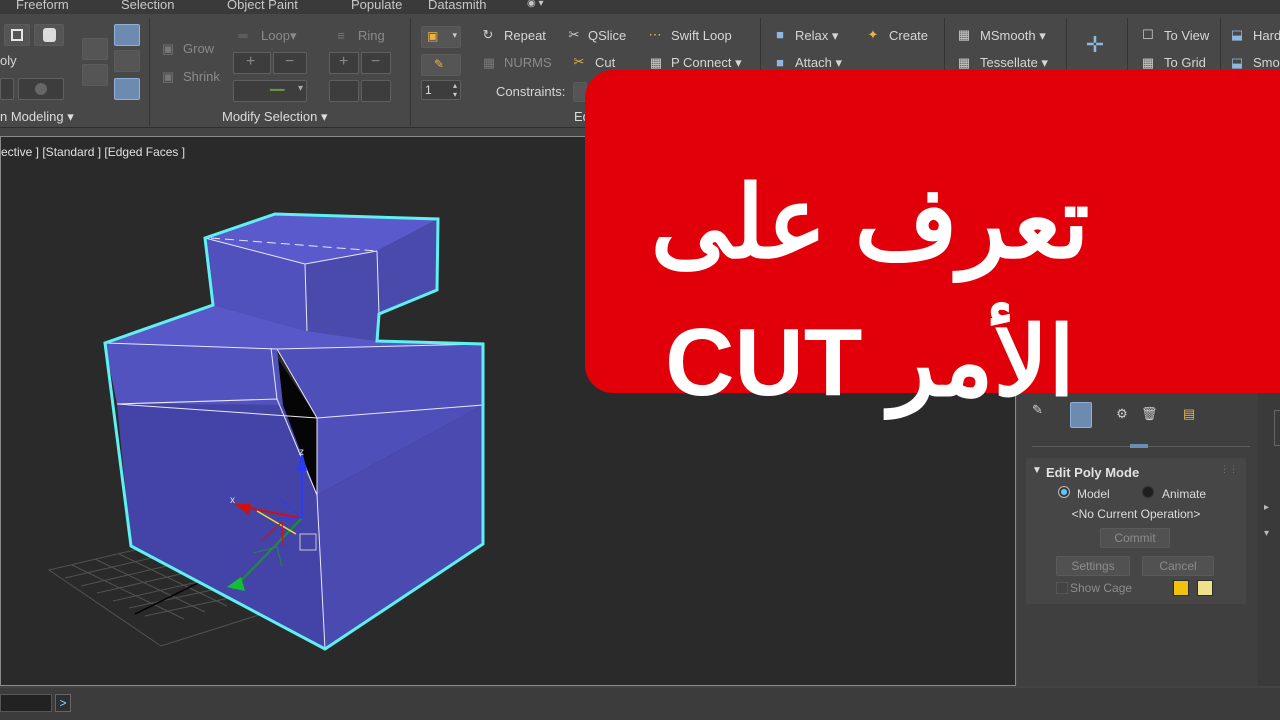 This screenshot has width=1280, height=720. What do you see at coordinates (26, 703) in the screenshot?
I see `maxscript-listener-field` at bounding box center [26, 703].